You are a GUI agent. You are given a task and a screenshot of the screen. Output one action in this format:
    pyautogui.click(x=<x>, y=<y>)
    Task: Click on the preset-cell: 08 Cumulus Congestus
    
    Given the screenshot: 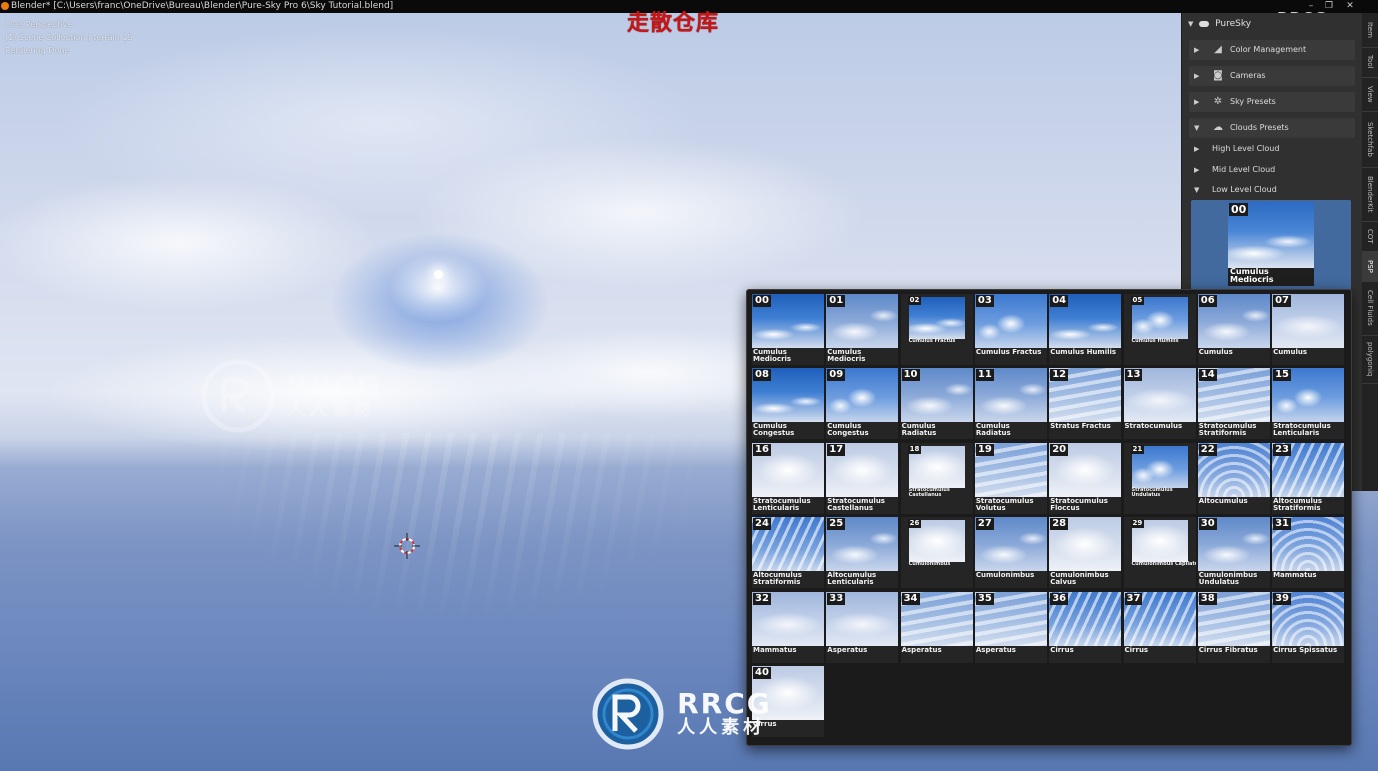 What is the action you would take?
    pyautogui.click(x=788, y=404)
    